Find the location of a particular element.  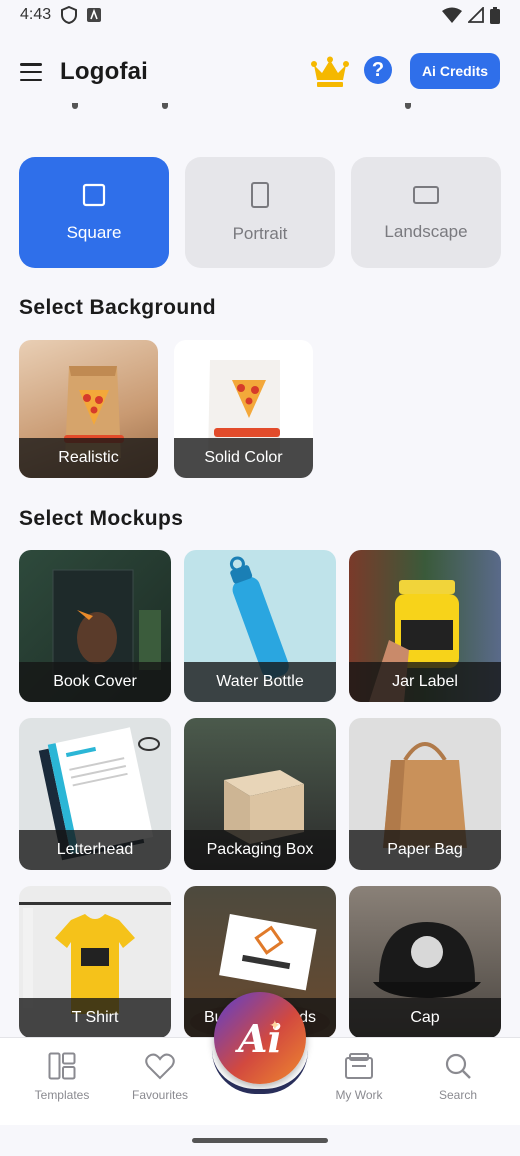

tile-caption: Water Bottle is located at coordinates (260, 682).